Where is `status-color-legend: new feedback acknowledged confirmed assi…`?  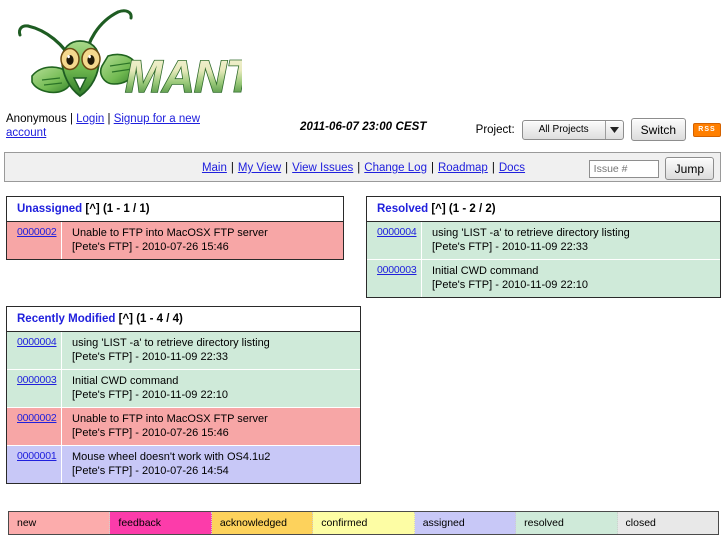 status-color-legend: new feedback acknowledged confirmed assi… is located at coordinates (363, 523).